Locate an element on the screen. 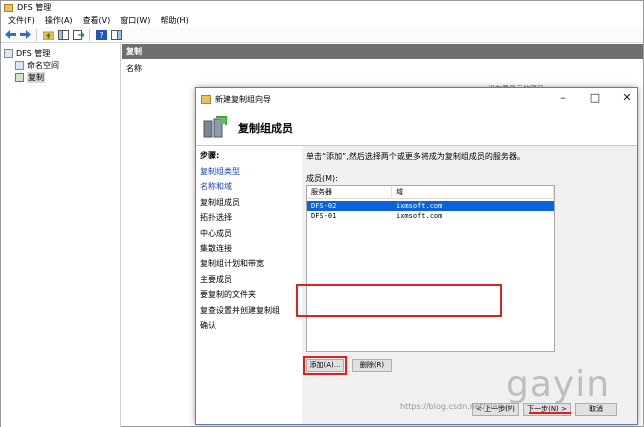 This screenshot has height=427, width=644. dialog-title: 新建复制组向导 is located at coordinates (243, 99).